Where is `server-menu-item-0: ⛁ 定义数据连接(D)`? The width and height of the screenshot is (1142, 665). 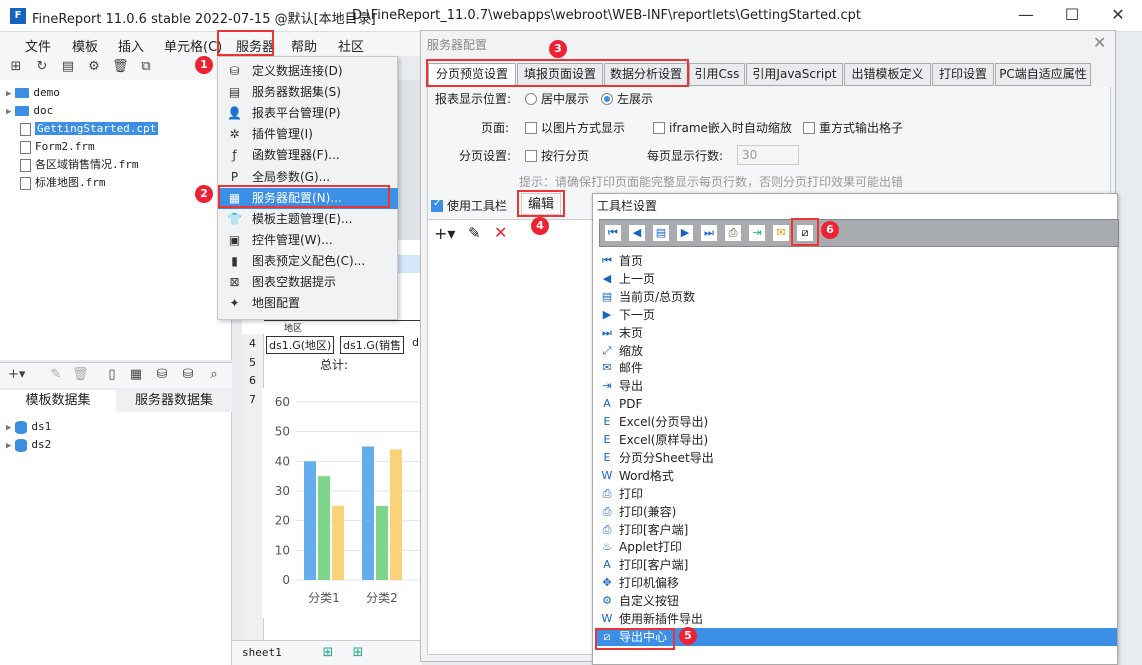 server-menu-item-0: ⛁ 定义数据连接(D) is located at coordinates (308, 71).